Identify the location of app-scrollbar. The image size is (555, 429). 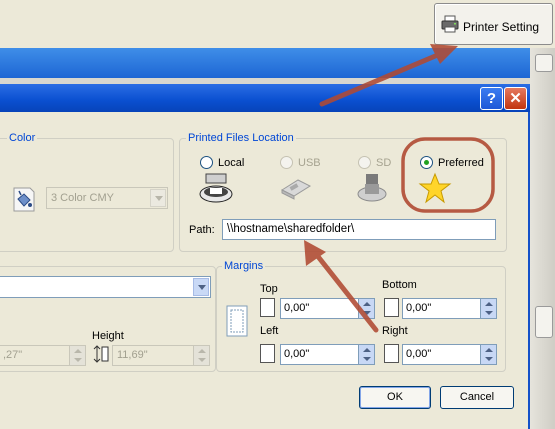
(542, 238).